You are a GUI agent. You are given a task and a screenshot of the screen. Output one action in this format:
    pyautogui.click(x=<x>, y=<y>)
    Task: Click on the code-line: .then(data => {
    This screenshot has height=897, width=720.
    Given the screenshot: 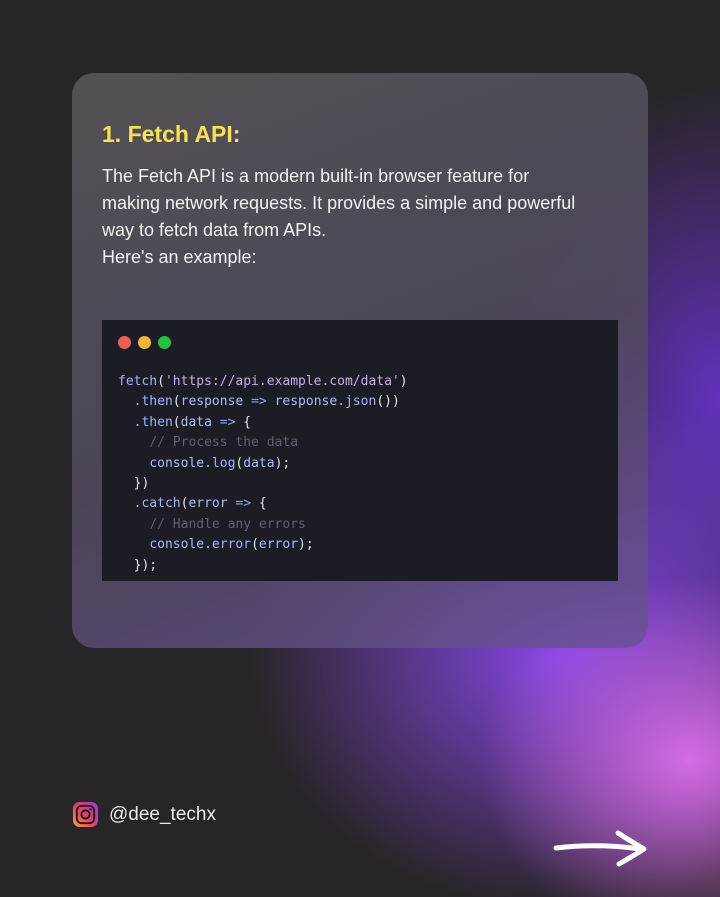 What is the action you would take?
    pyautogui.click(x=263, y=423)
    